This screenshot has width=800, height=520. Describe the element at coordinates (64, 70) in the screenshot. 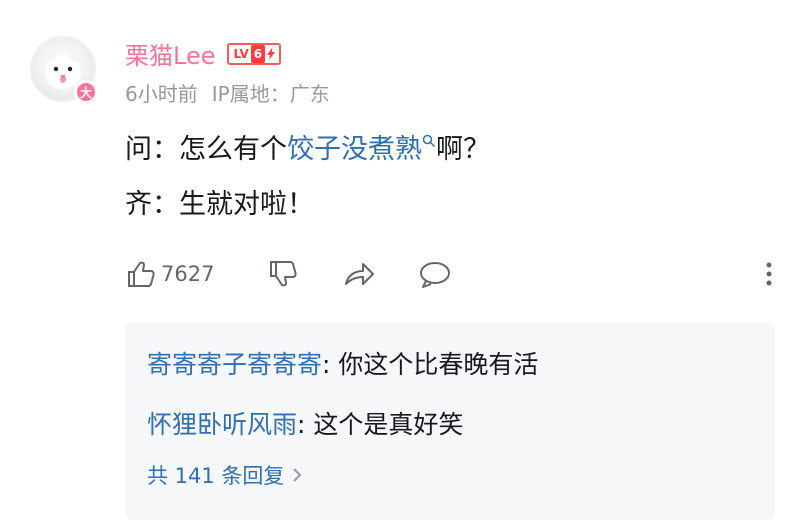

I see `avatar-container: 大` at that location.